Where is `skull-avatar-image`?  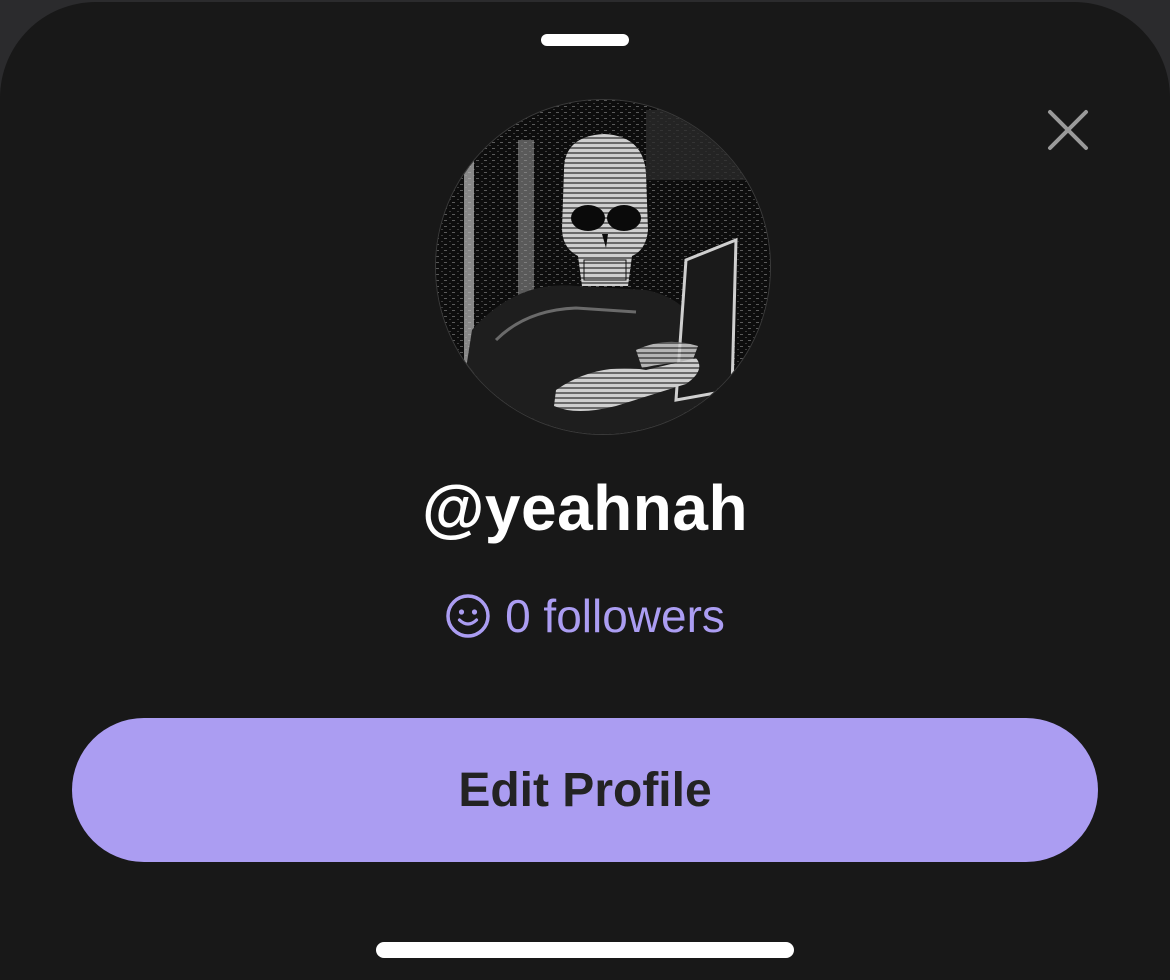
skull-avatar-image is located at coordinates (603, 267).